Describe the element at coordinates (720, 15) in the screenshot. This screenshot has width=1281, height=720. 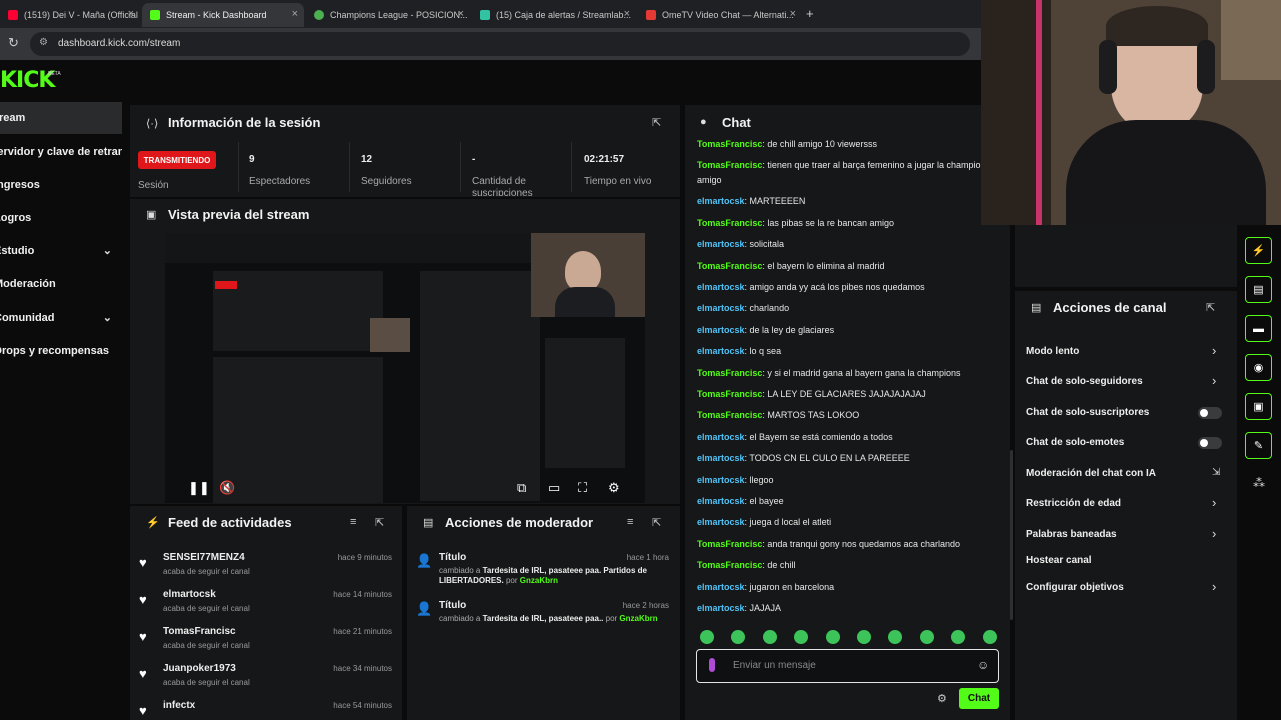
I see `browser-tab: OmeTV Video Chat — Alternati... ×` at that location.